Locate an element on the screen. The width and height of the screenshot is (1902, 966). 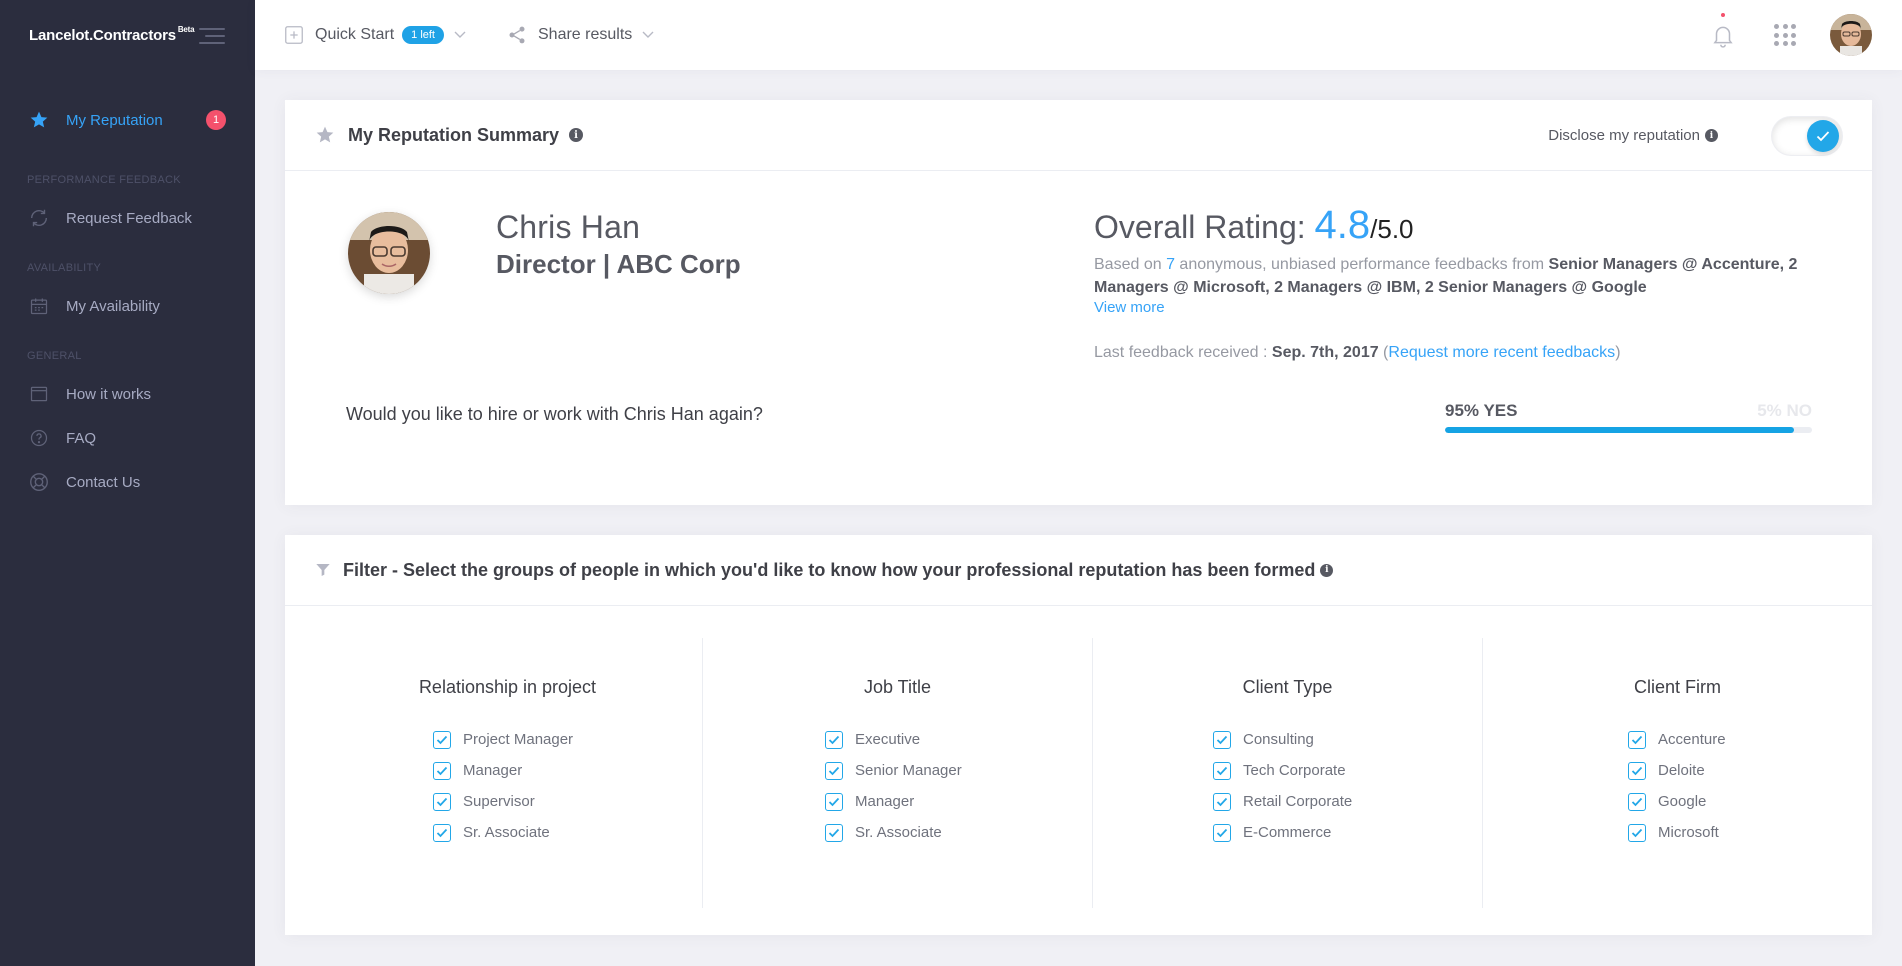
filter-option: Microsoft is located at coordinates (1750, 832).